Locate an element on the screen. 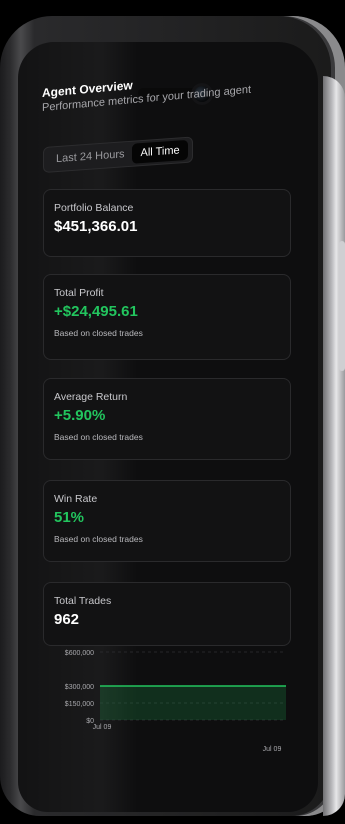  chart-y-tick-label: $600,000 is located at coordinates (79, 653).